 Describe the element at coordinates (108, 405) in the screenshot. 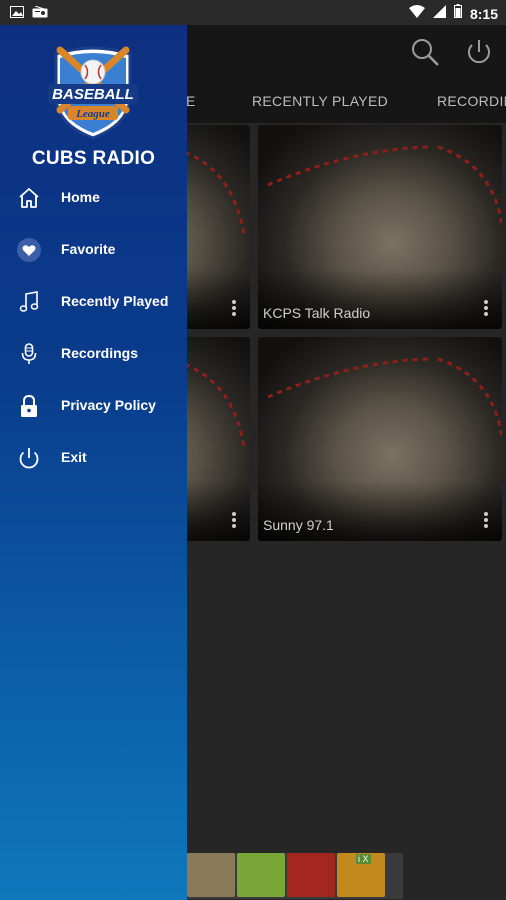

I see `menu-item-label: Privacy Policy` at that location.